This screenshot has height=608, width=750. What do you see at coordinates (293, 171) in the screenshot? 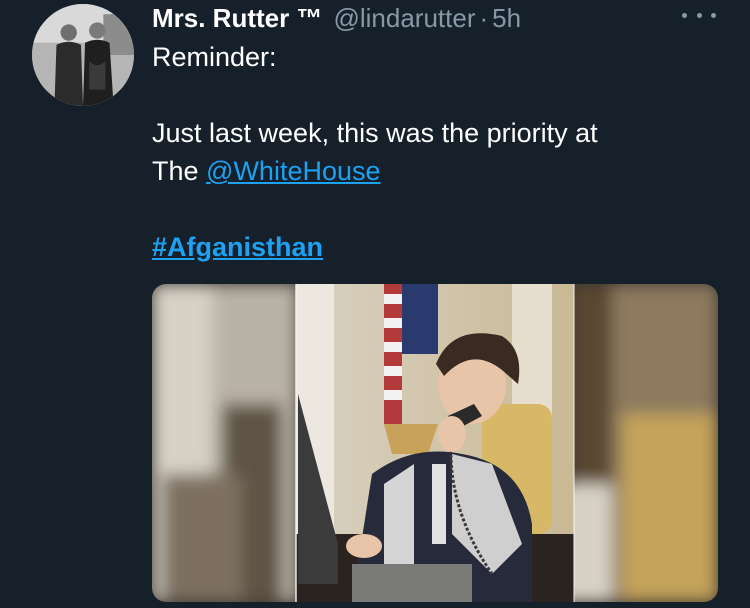
I see `mention-link: @WhiteHouse` at bounding box center [293, 171].